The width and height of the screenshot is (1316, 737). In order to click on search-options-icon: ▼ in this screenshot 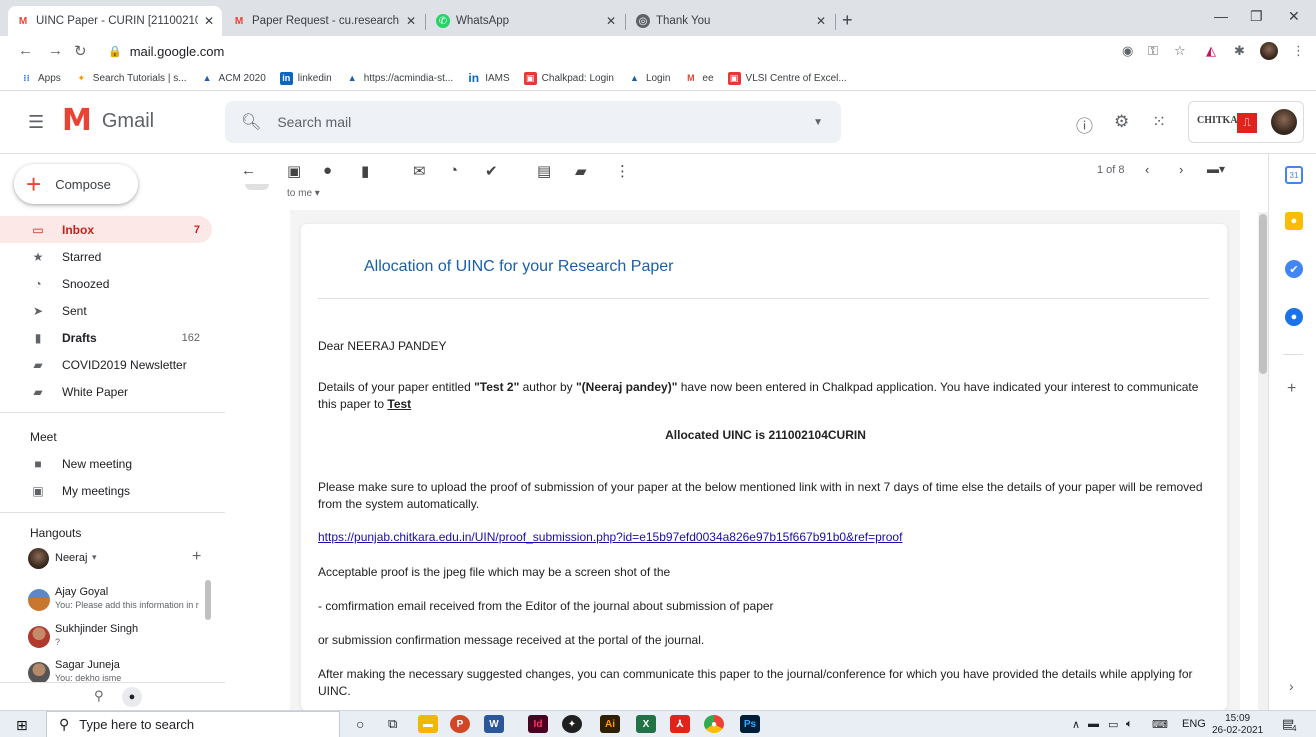, I will do `click(818, 122)`.